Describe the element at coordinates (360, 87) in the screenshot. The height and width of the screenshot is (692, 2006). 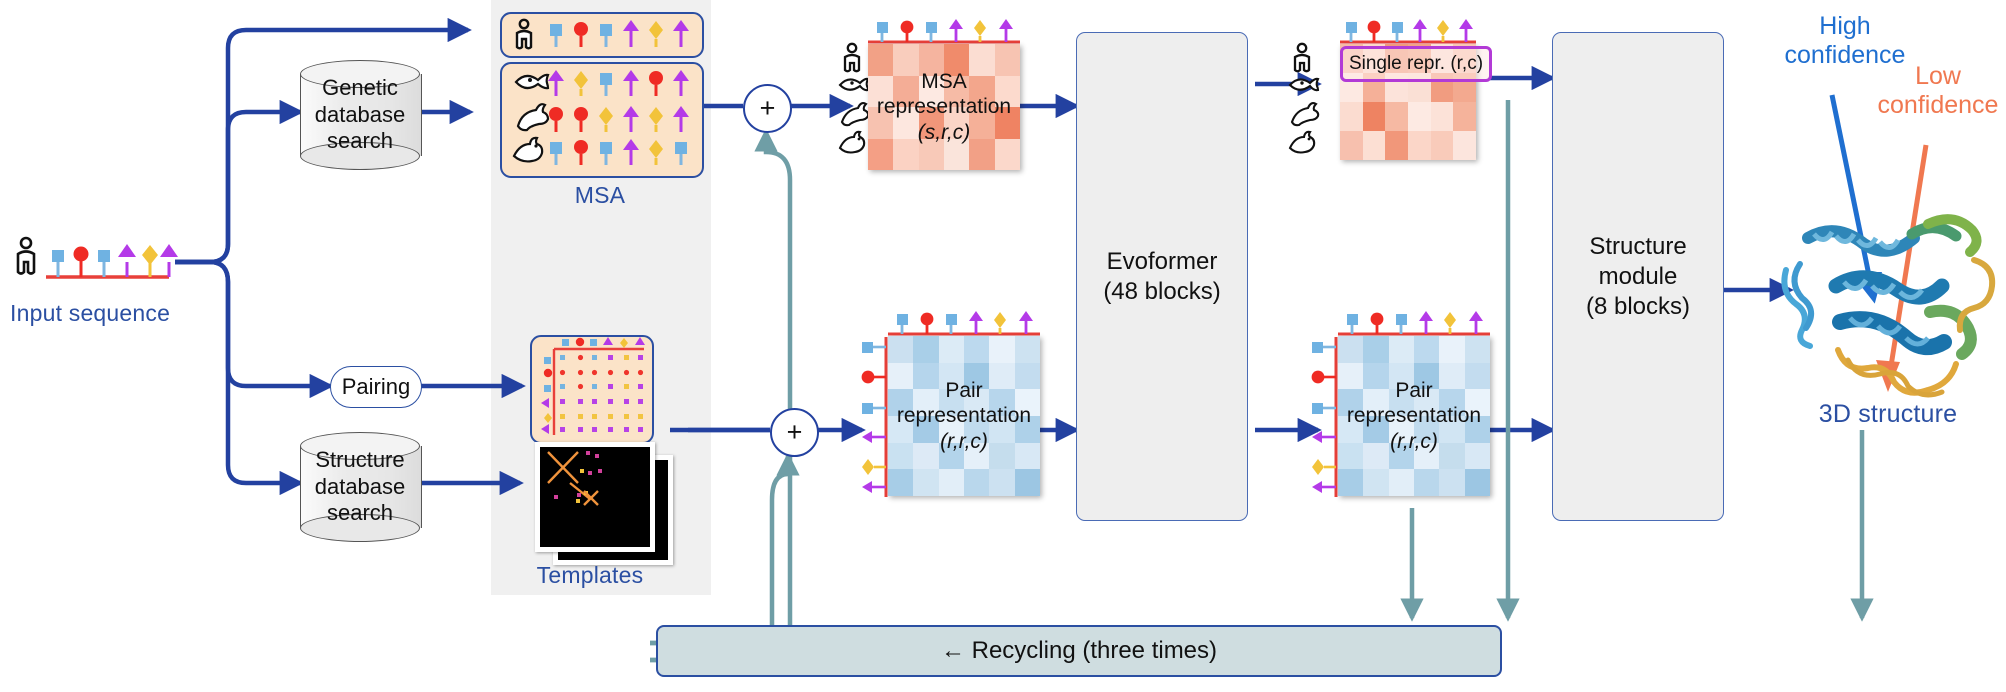
I see `genetic-db-line1: Genetic` at that location.